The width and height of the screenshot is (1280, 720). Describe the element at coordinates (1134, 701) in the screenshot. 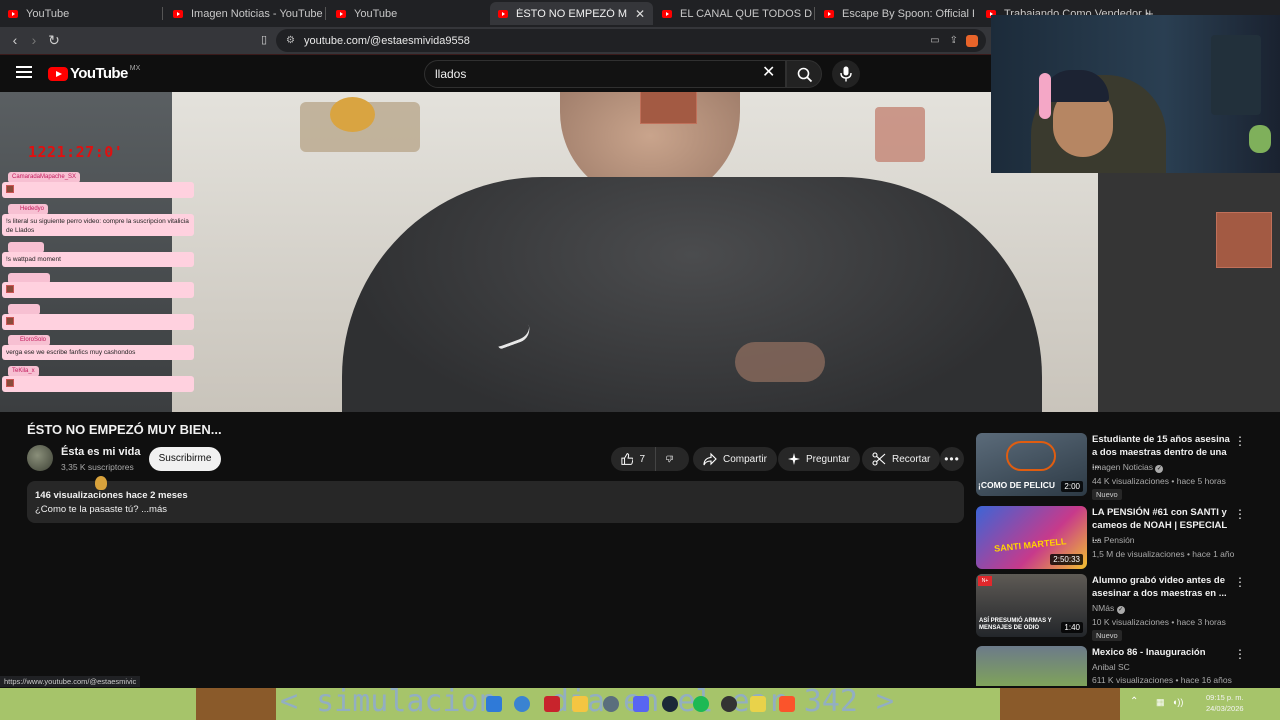

I see `chevron-up-icon: ⌃` at that location.